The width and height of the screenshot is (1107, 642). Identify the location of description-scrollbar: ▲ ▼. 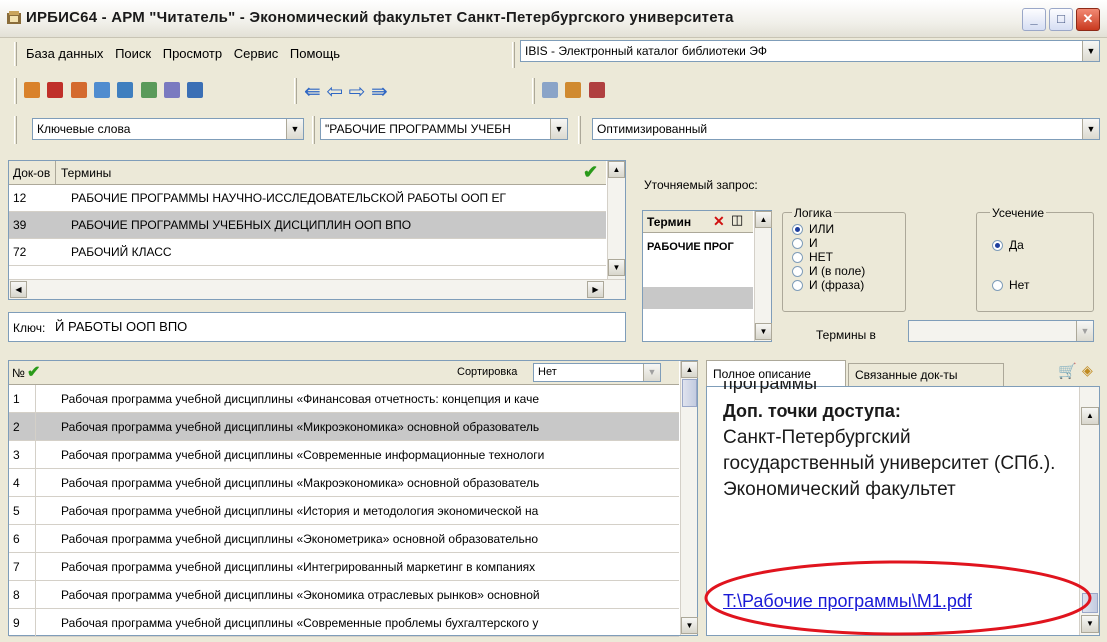
(1089, 511).